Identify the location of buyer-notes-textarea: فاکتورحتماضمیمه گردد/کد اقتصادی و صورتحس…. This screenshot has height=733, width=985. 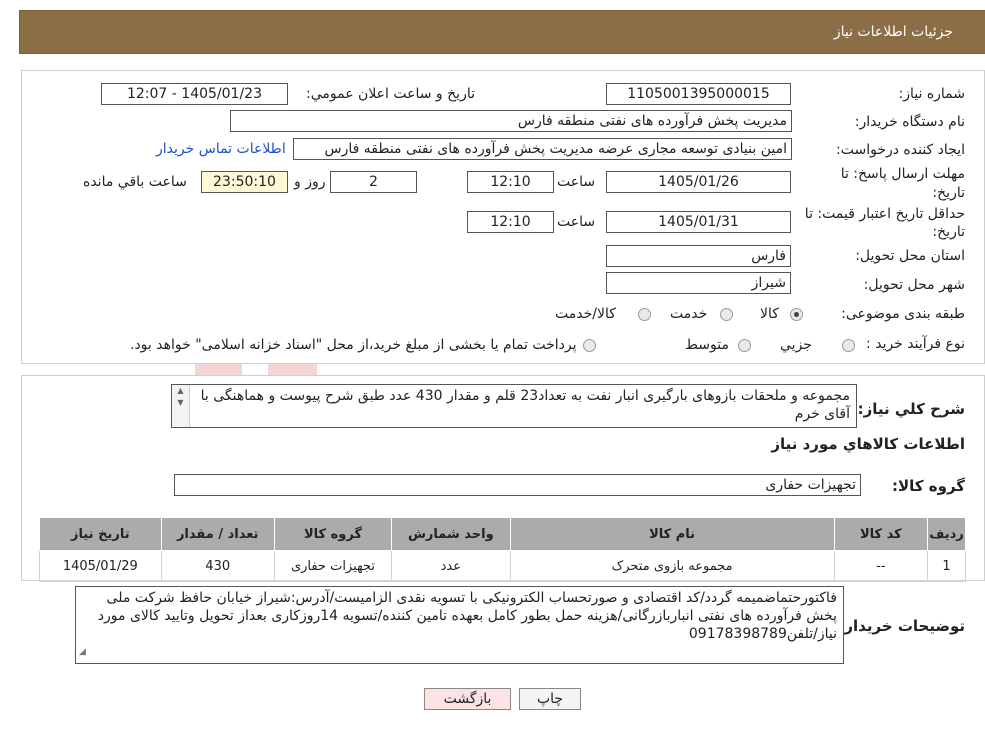
(459, 625).